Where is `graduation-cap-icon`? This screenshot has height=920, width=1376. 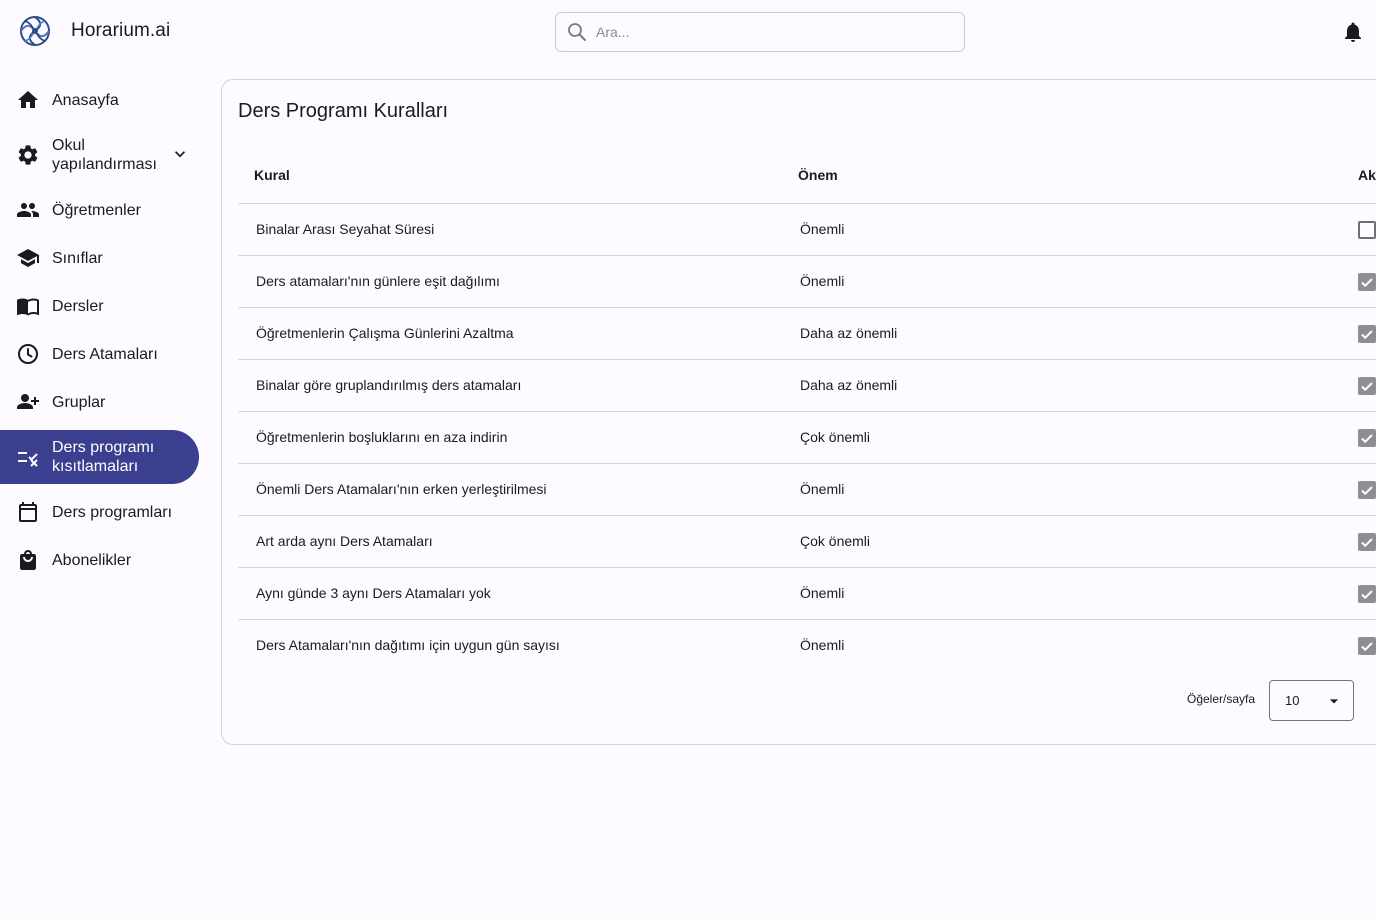
graduation-cap-icon is located at coordinates (28, 258).